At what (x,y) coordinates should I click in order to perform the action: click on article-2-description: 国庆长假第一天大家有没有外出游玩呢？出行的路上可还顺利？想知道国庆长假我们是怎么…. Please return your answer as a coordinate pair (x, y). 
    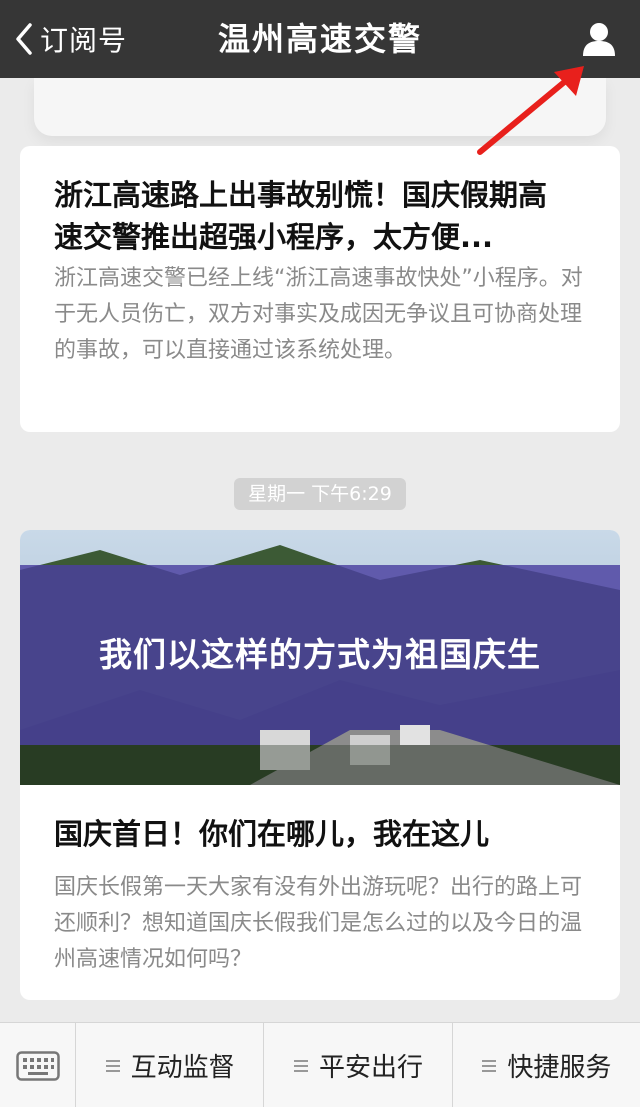
    Looking at the image, I should click on (318, 923).